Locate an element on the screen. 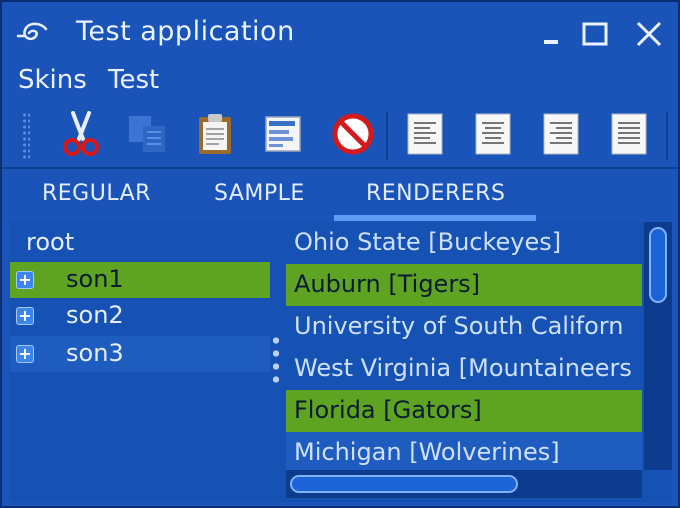 The height and width of the screenshot is (508, 680). align-justify-icon is located at coordinates (629, 134).